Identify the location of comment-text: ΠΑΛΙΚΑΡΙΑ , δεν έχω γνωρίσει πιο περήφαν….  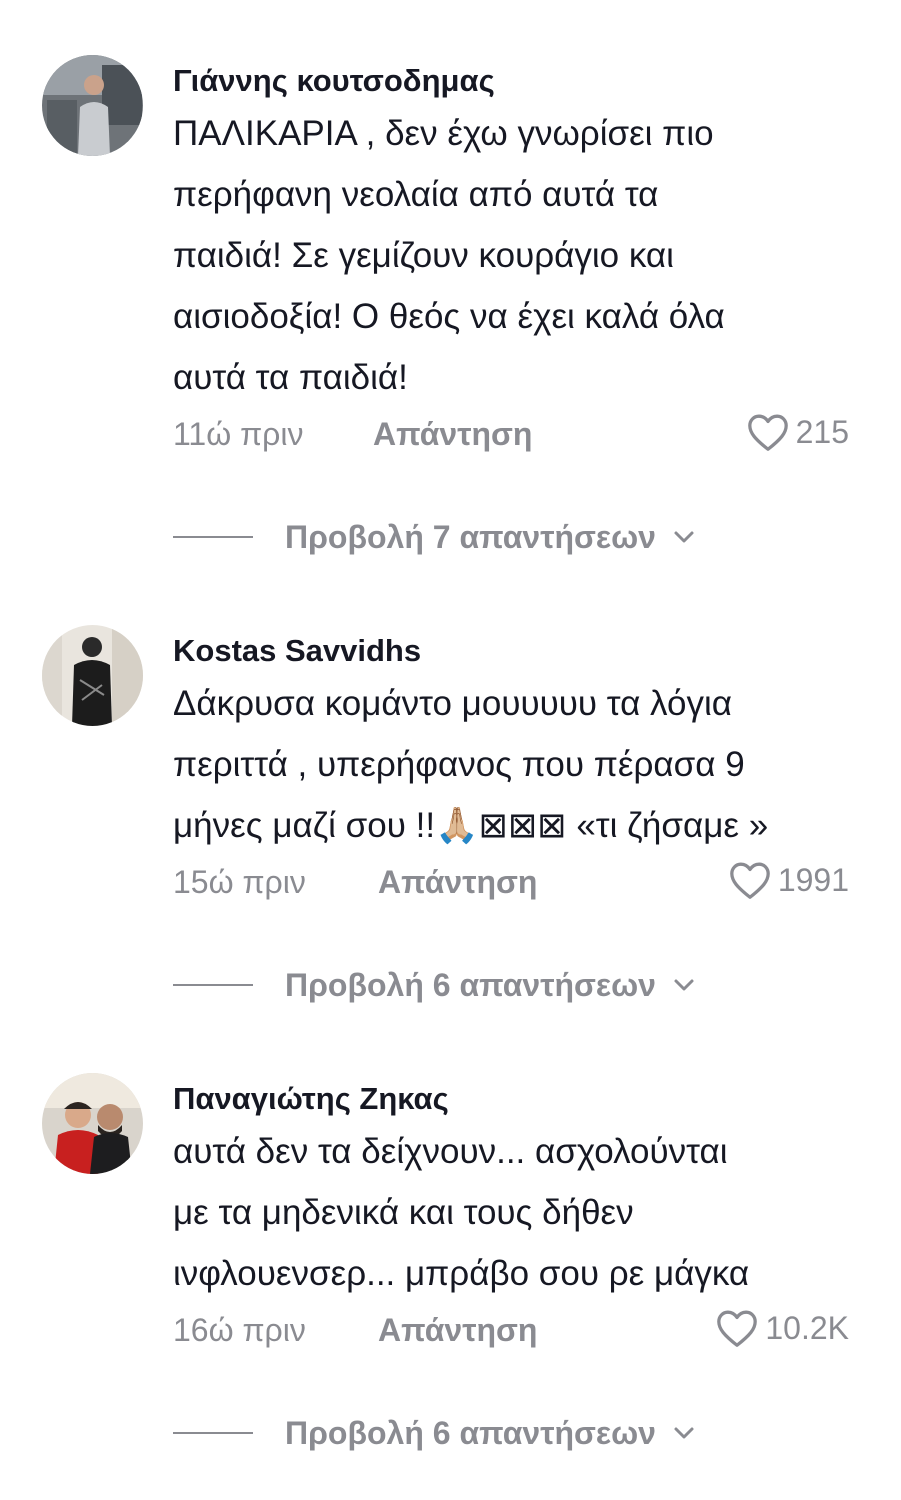
(449, 255).